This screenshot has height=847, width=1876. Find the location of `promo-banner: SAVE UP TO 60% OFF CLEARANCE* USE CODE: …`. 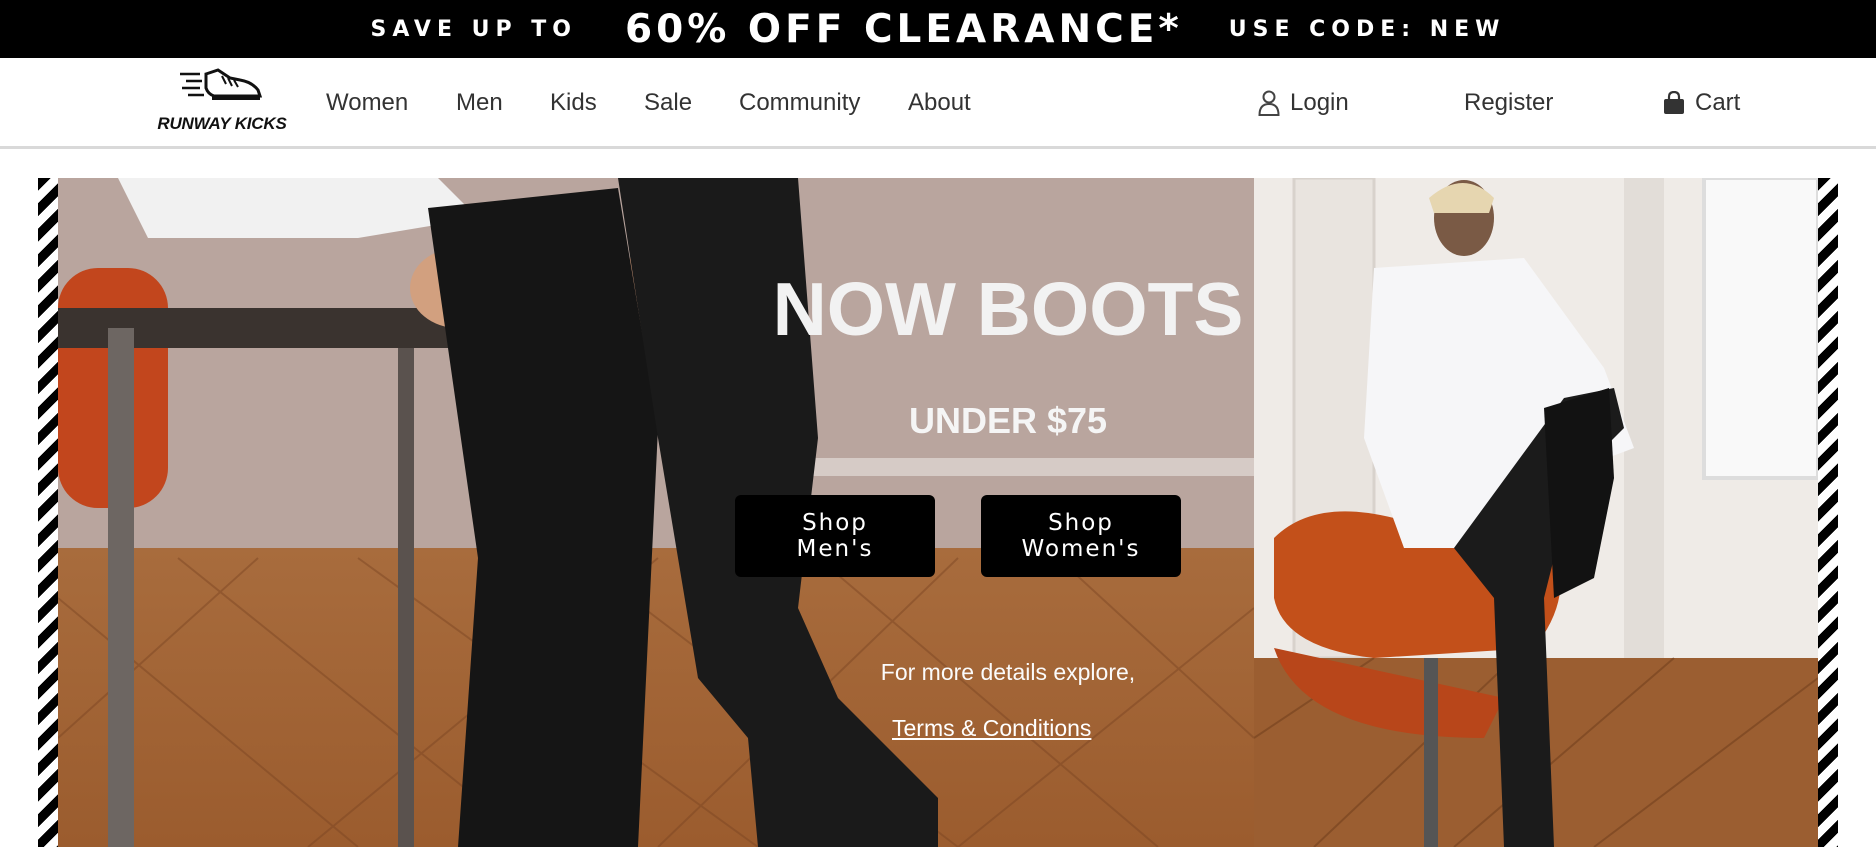

promo-banner: SAVE UP TO 60% OFF CLEARANCE* USE CODE: … is located at coordinates (938, 29).